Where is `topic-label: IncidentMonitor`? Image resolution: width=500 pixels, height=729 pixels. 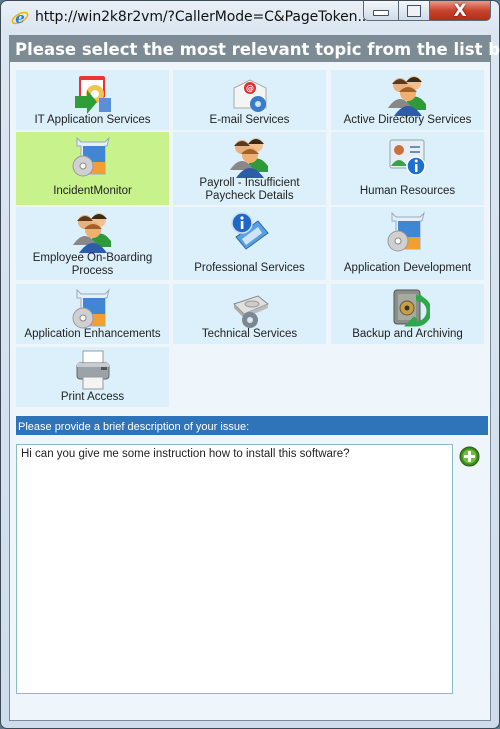 topic-label: IncidentMonitor is located at coordinates (92, 191).